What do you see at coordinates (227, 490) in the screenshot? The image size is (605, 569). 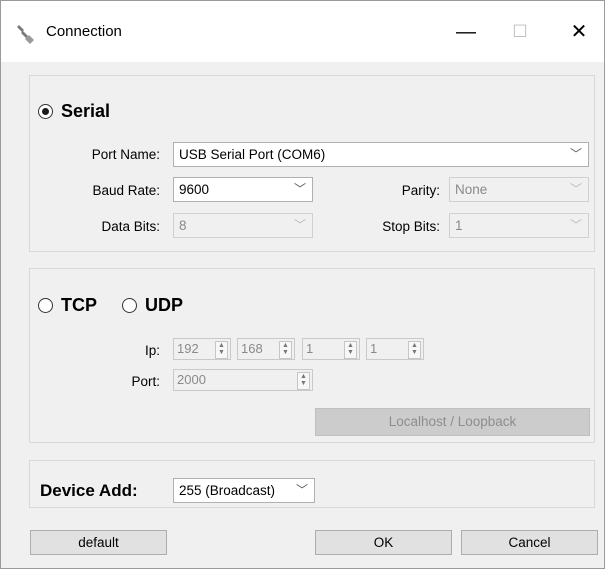 I see `device-add-value: 255 (Broadcast)` at bounding box center [227, 490].